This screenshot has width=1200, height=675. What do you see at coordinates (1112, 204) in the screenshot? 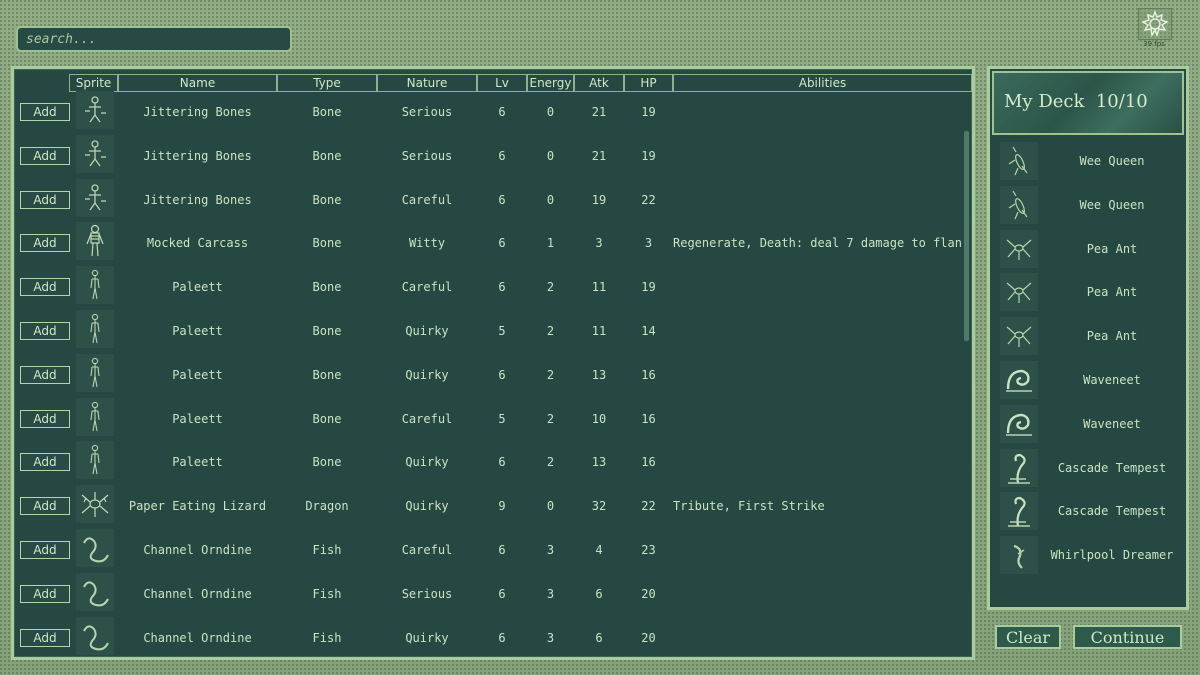
I see `deck-item-name: Wee Queen` at bounding box center [1112, 204].